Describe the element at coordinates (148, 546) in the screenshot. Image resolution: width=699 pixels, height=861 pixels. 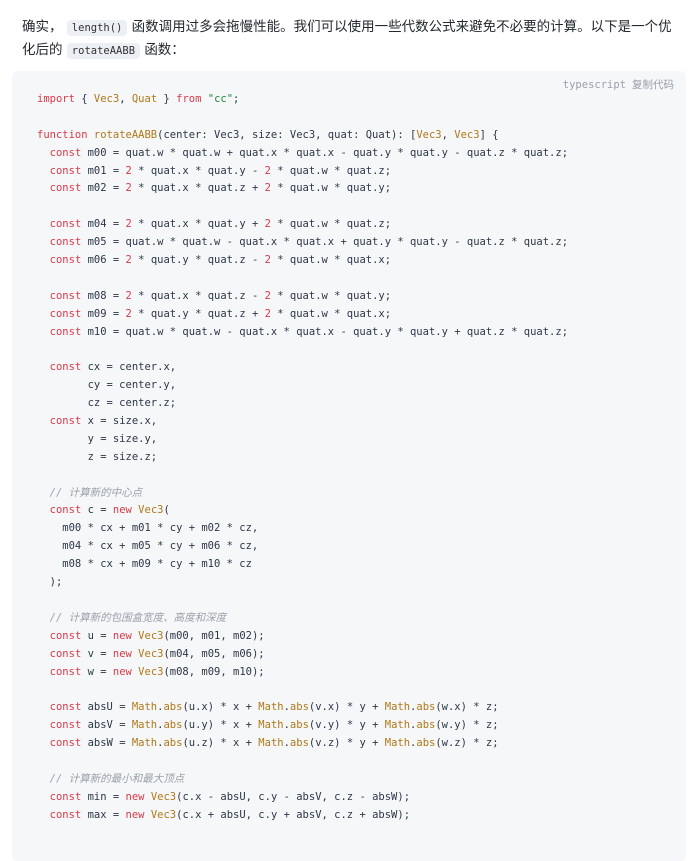
I see `code-token: m04 * cx + m05 * cy + m06 * cz,` at that location.